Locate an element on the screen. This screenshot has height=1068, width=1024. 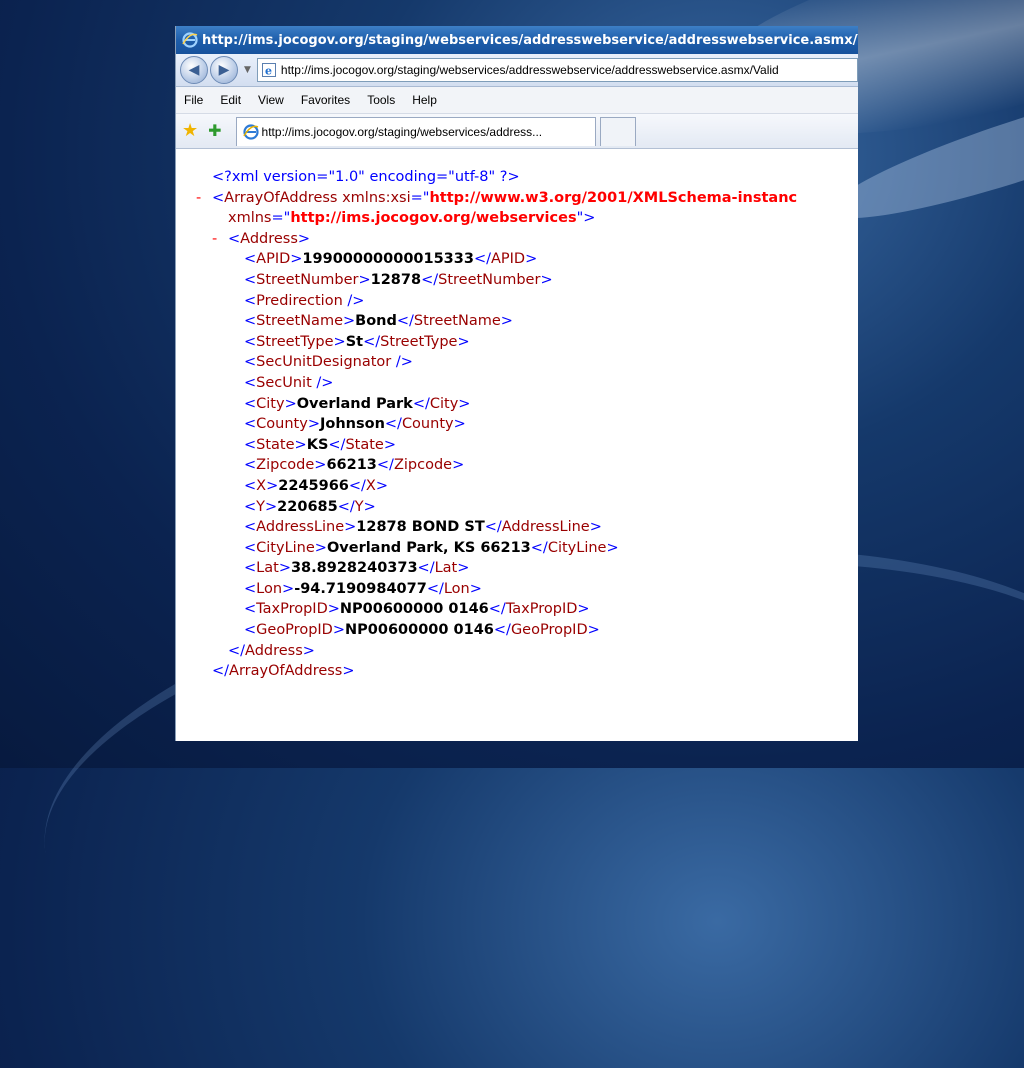
new-tab-button is located at coordinates (617, 131).